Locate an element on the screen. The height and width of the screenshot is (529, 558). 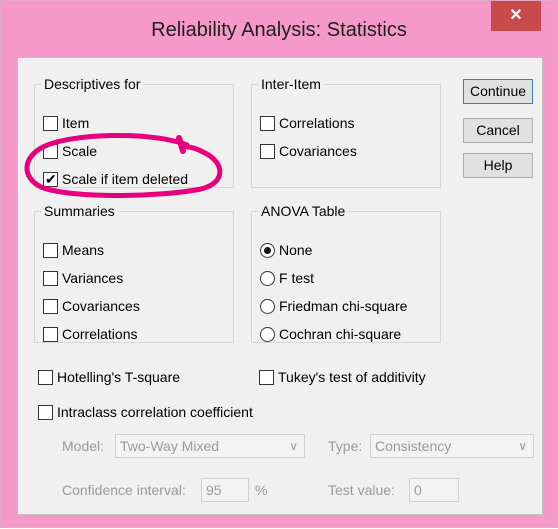
inter-item-legend: Inter-Item is located at coordinates (291, 84).